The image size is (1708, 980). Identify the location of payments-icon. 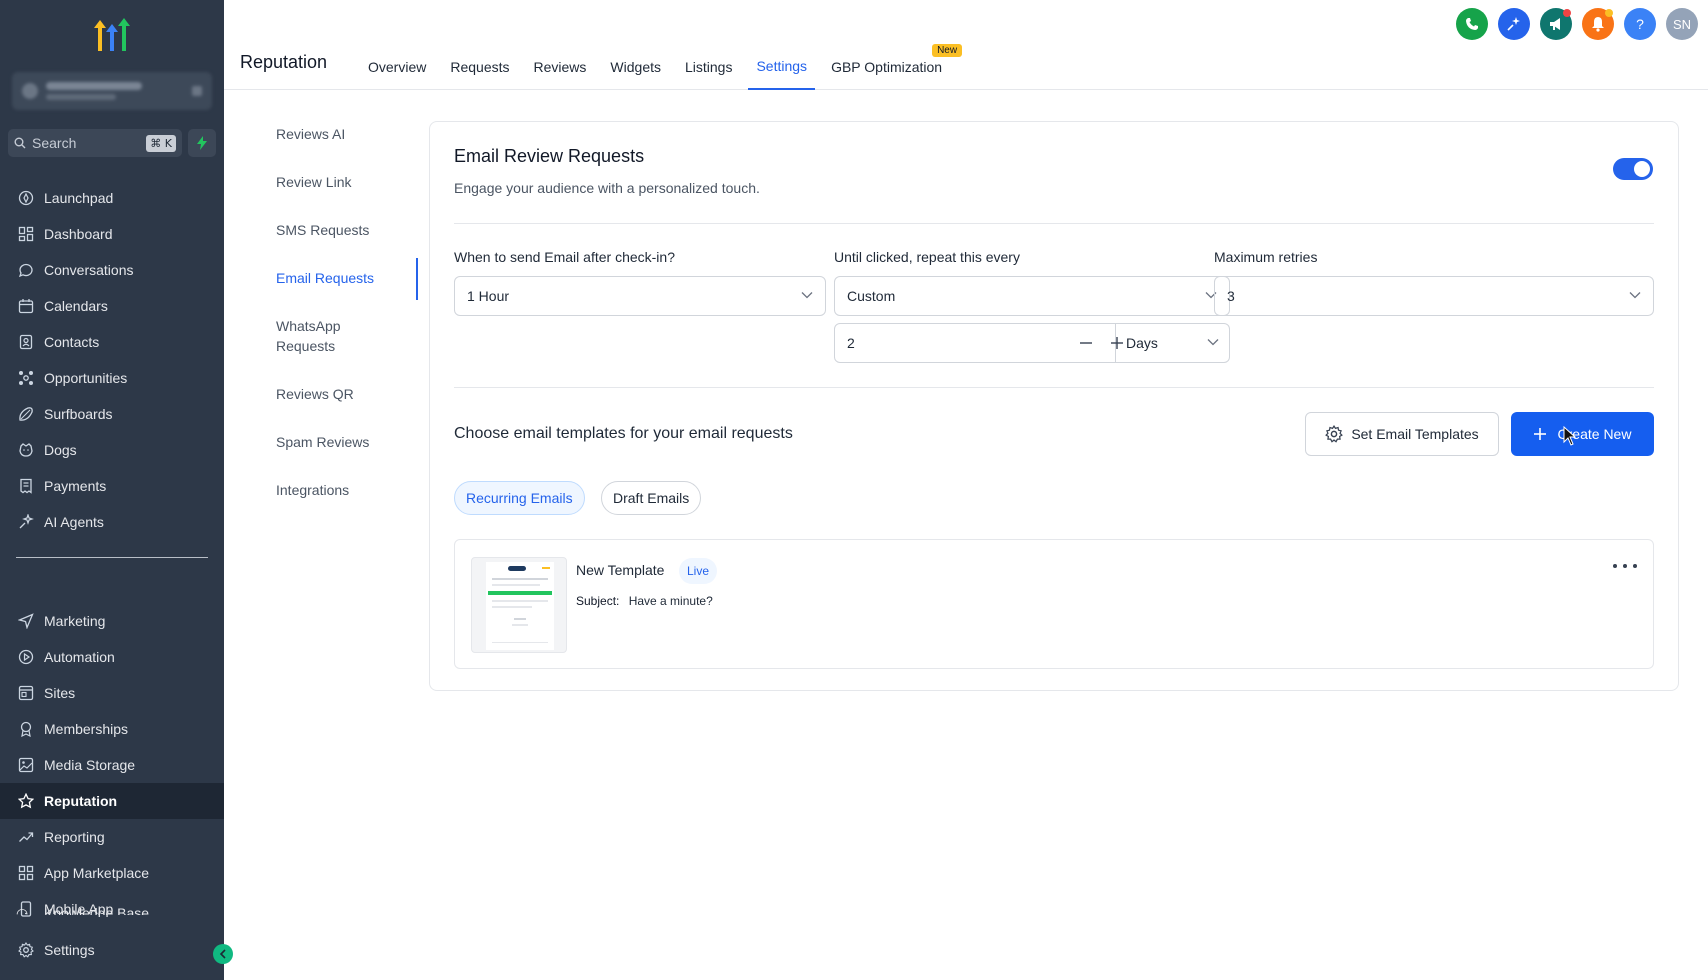
(26, 486).